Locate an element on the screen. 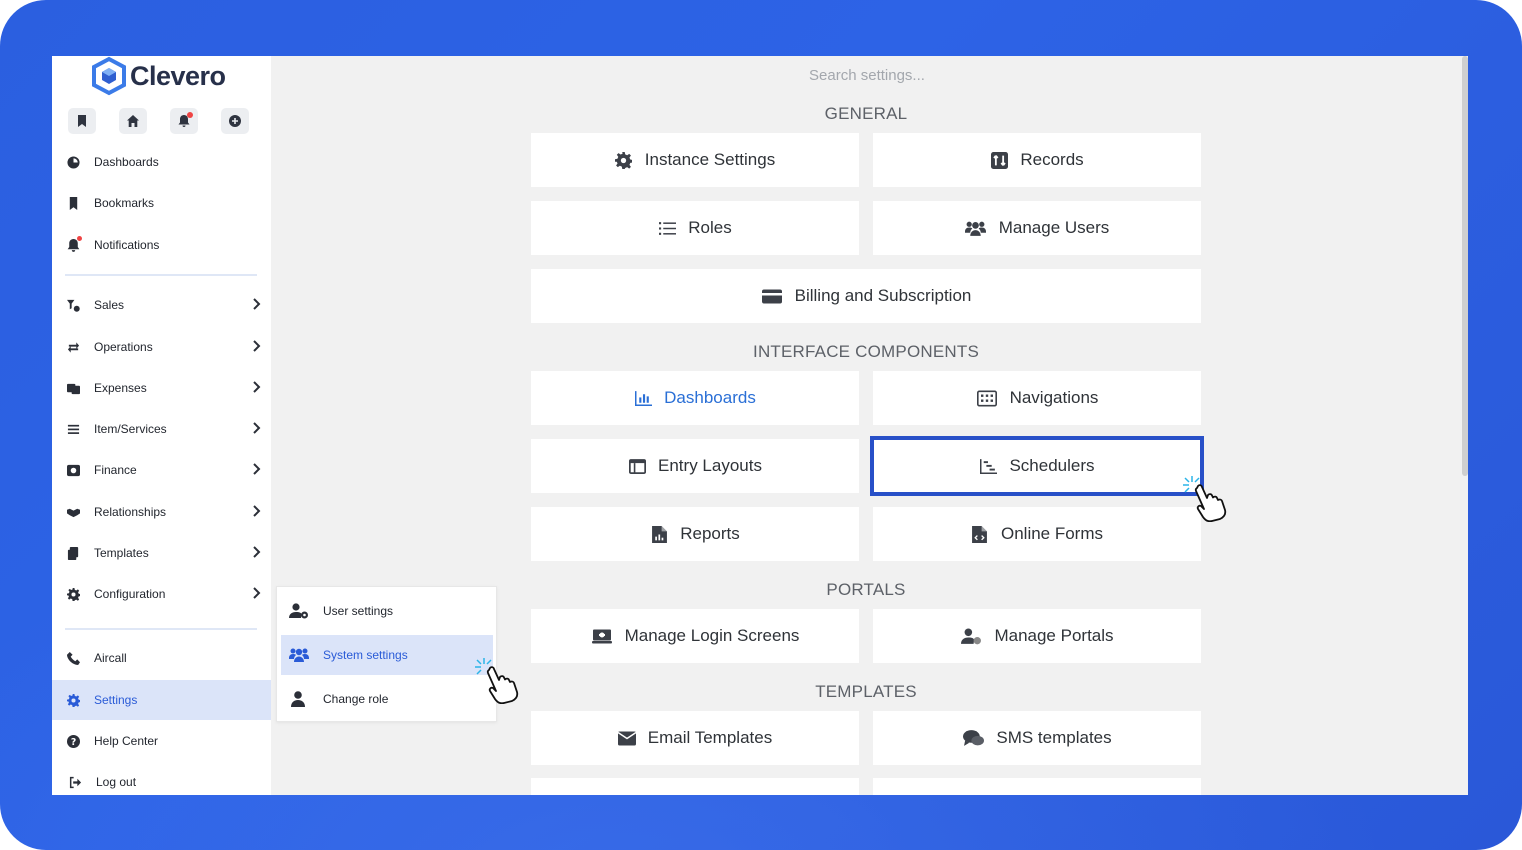  section-heading-general: GENERAL is located at coordinates (866, 113).